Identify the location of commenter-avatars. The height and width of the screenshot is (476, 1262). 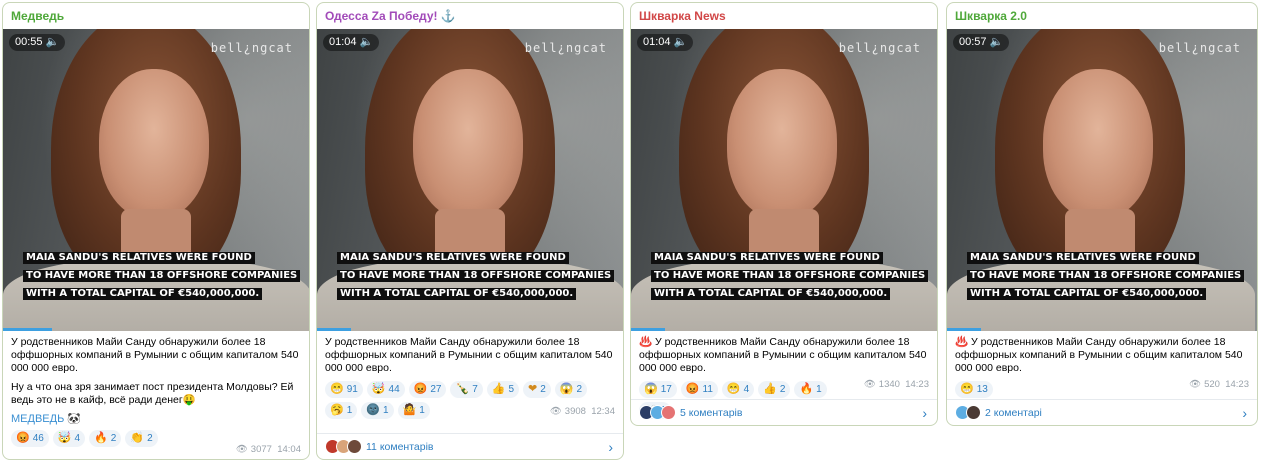
(343, 446).